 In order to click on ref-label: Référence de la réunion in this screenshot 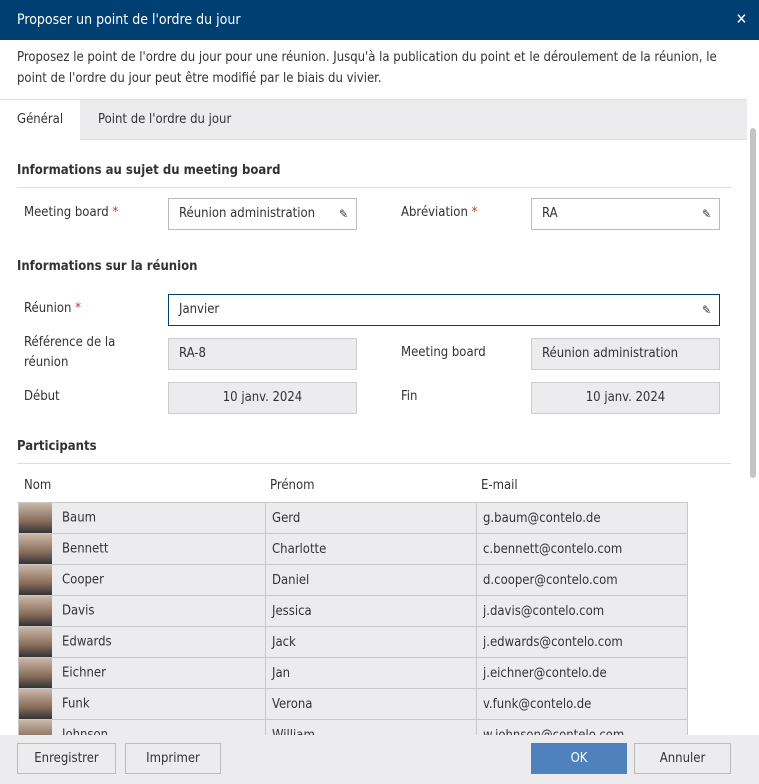, I will do `click(70, 352)`.